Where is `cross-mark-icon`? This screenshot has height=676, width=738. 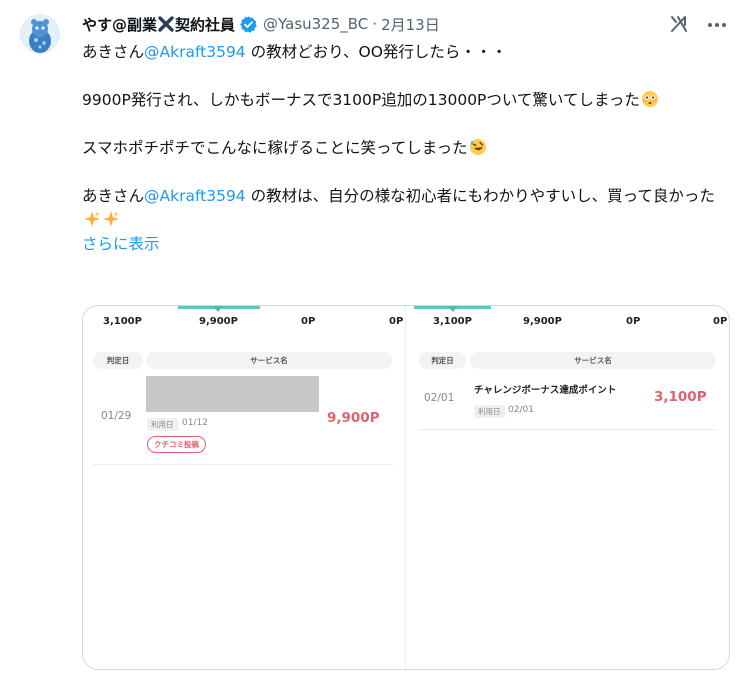
cross-mark-icon is located at coordinates (166, 24).